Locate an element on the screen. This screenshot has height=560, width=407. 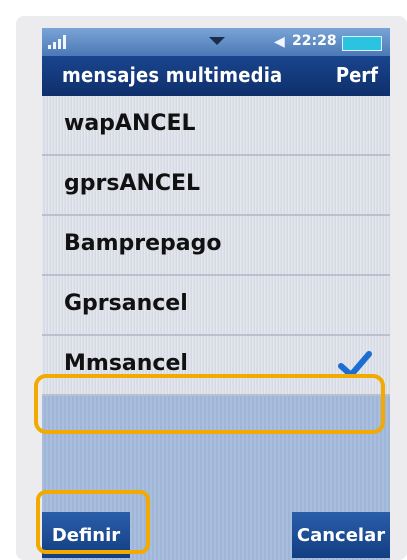
list-item-gprsancel-2: Gprsancel is located at coordinates (216, 306).